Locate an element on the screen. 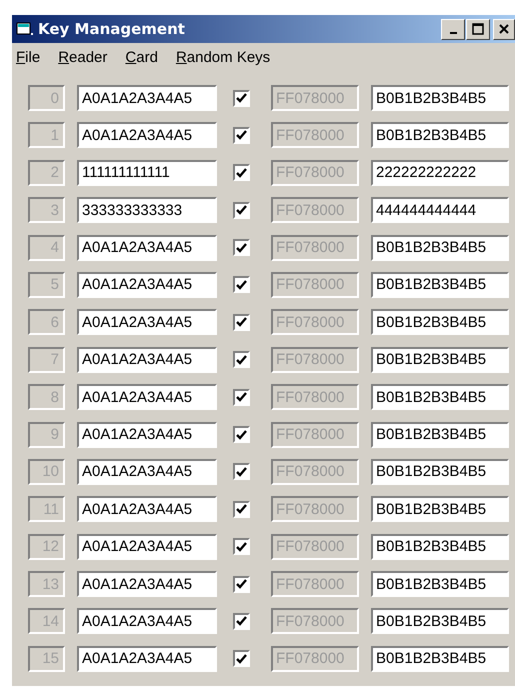 The width and height of the screenshot is (515, 690). maximize-icon is located at coordinates (478, 29).